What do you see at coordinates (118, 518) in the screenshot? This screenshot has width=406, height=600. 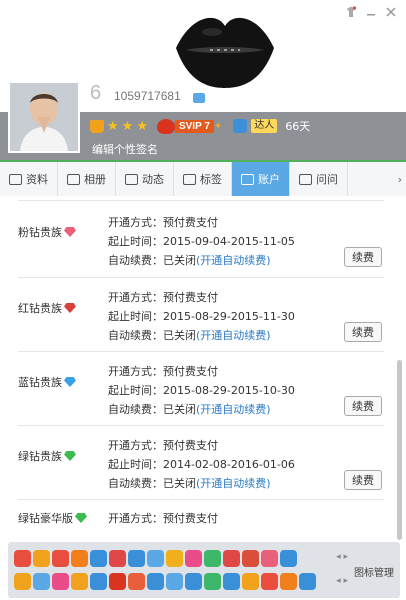 I see `list-item: 绿钻豪华版 开通方式：预付费支付` at bounding box center [118, 518].